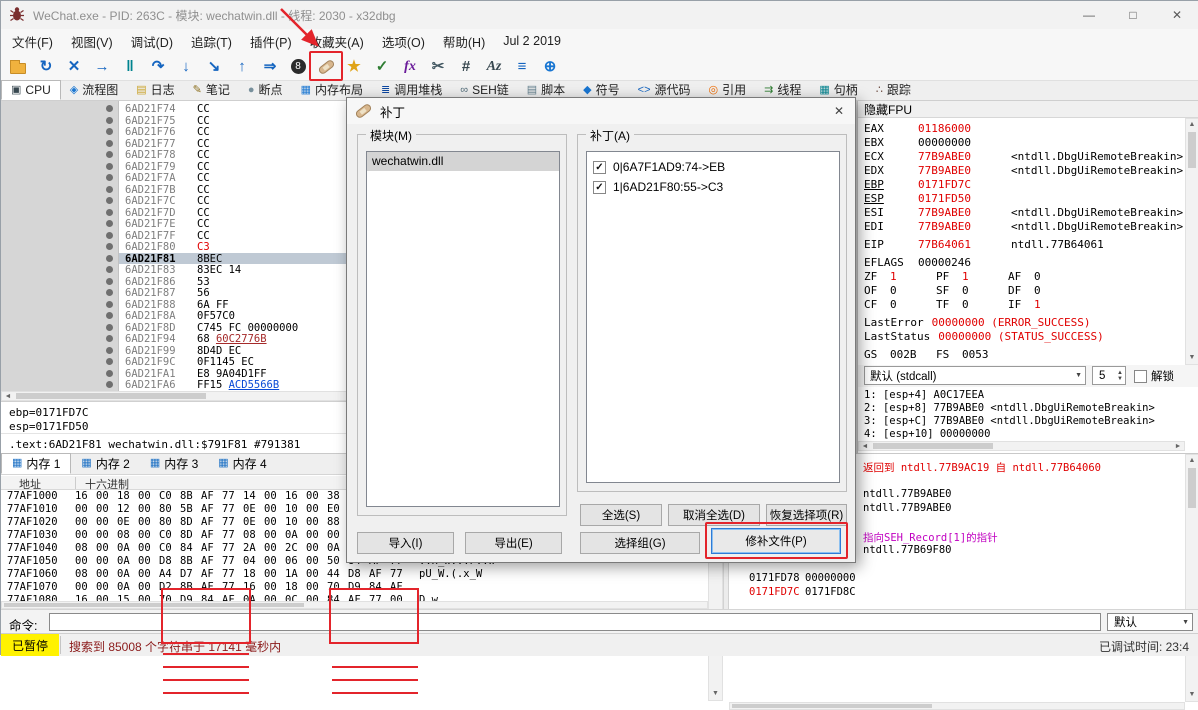 The width and height of the screenshot is (1198, 710). What do you see at coordinates (713, 317) in the screenshot?
I see `patch-list: ✓ 0|6A7F1AD9:74->EB ✓ 1|6AD21F80:55->C3` at bounding box center [713, 317].